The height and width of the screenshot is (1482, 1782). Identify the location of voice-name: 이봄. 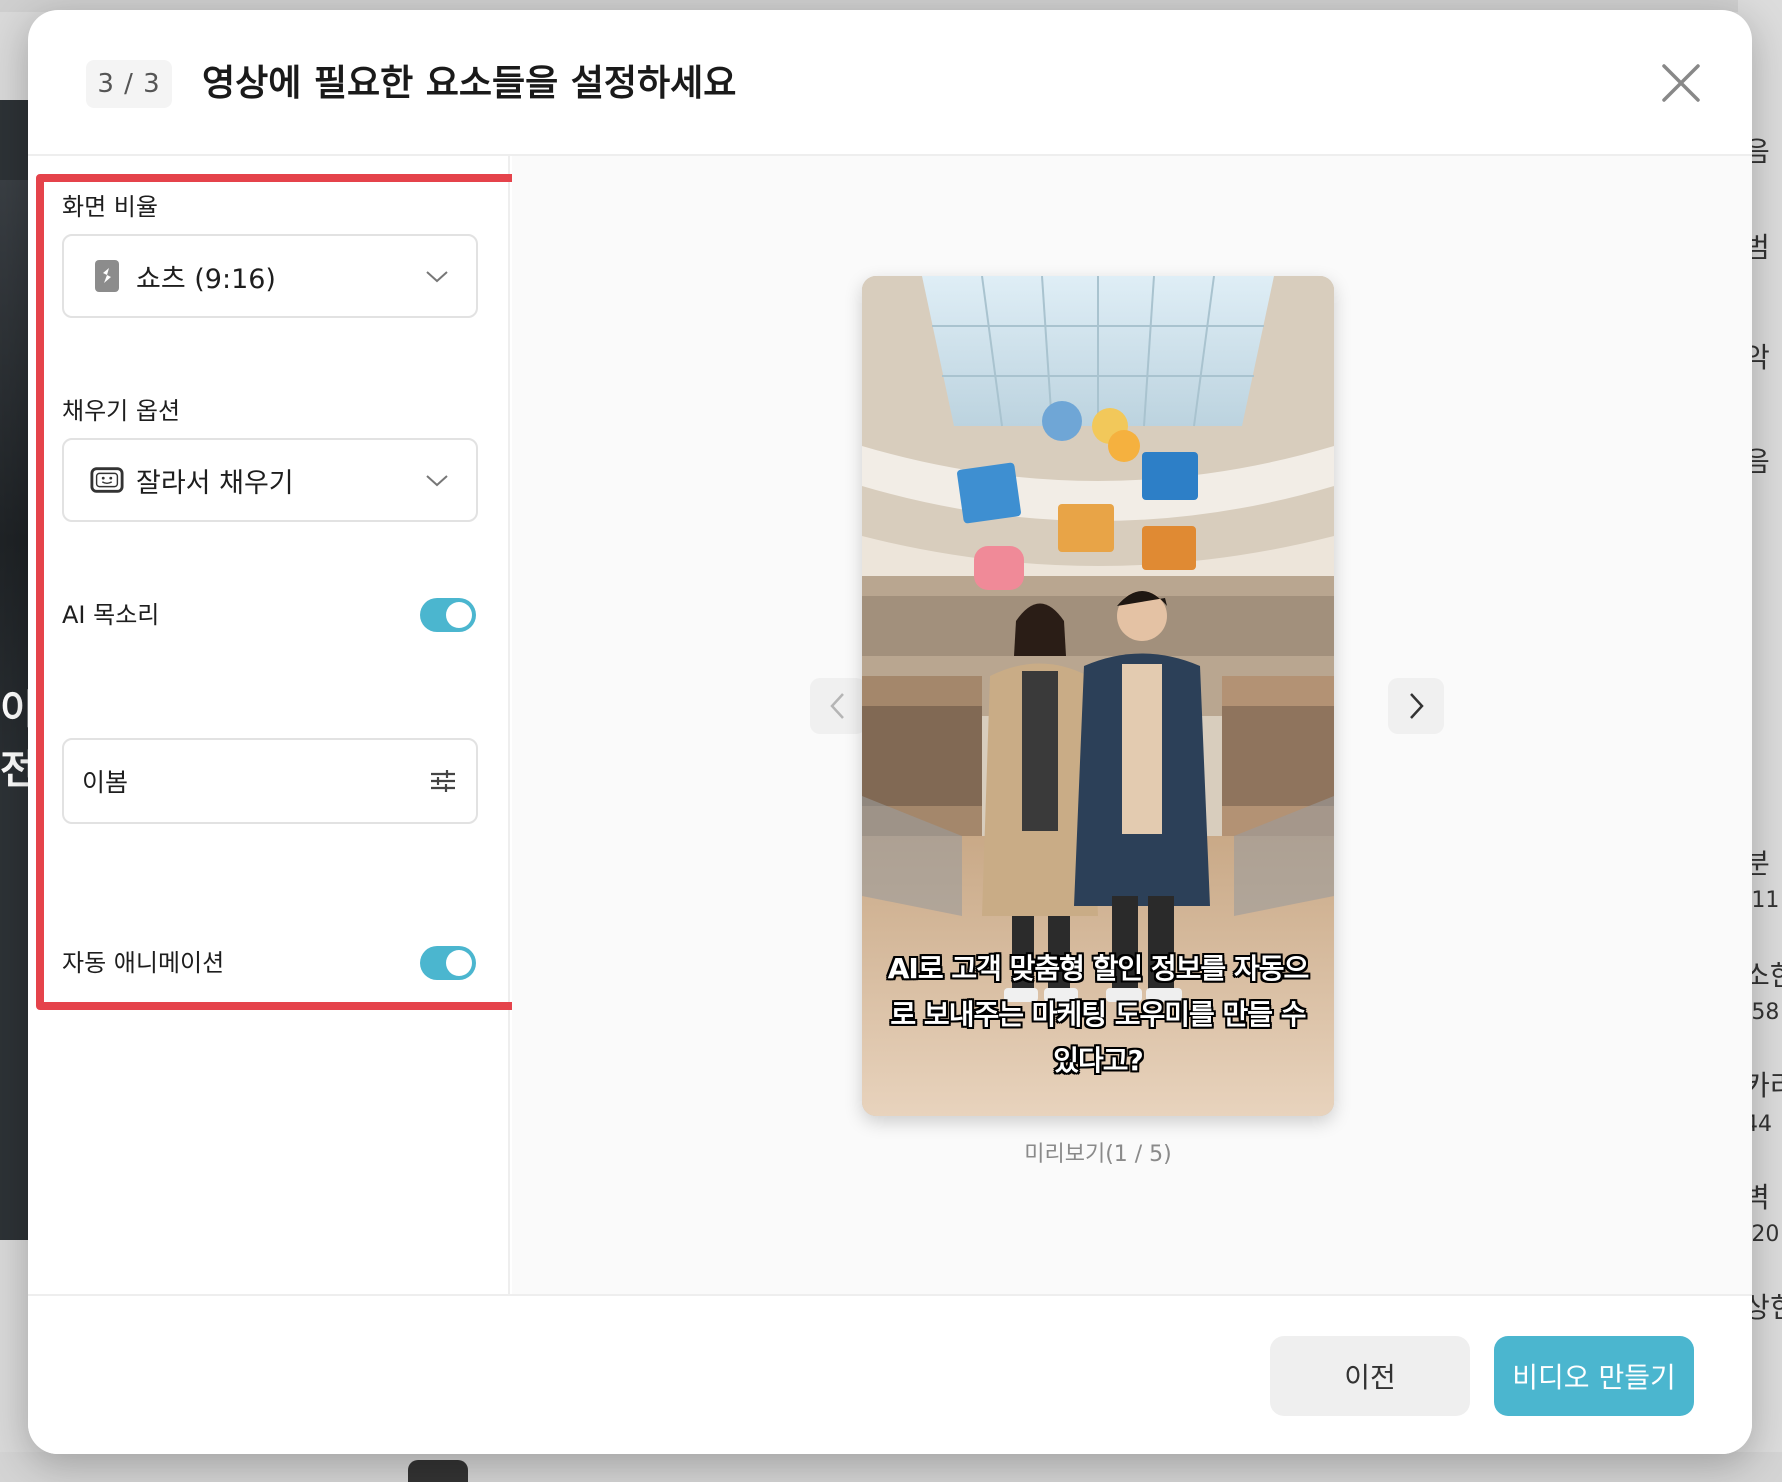
(105, 782).